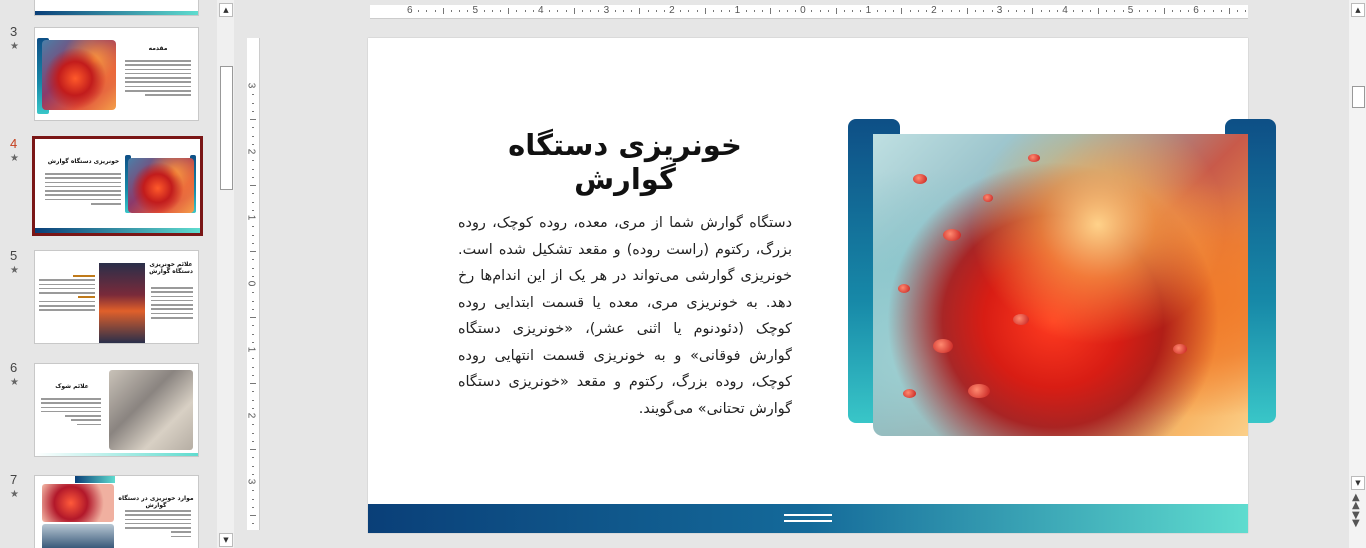 Image resolution: width=1366 pixels, height=548 pixels. I want to click on slide-thumbnail-selected: خونریزی دستگاه گوارش, so click(117, 186).